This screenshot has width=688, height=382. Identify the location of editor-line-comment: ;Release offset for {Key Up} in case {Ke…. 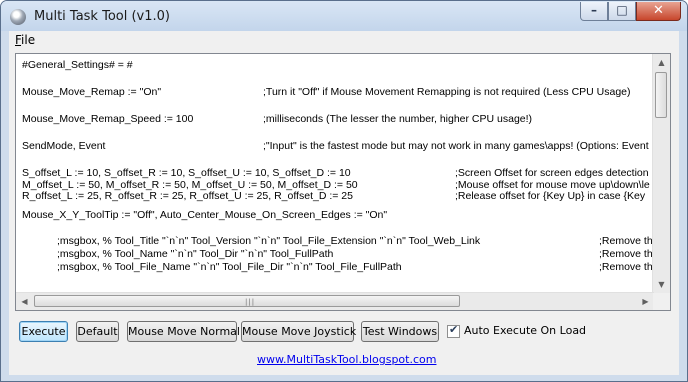
(550, 196).